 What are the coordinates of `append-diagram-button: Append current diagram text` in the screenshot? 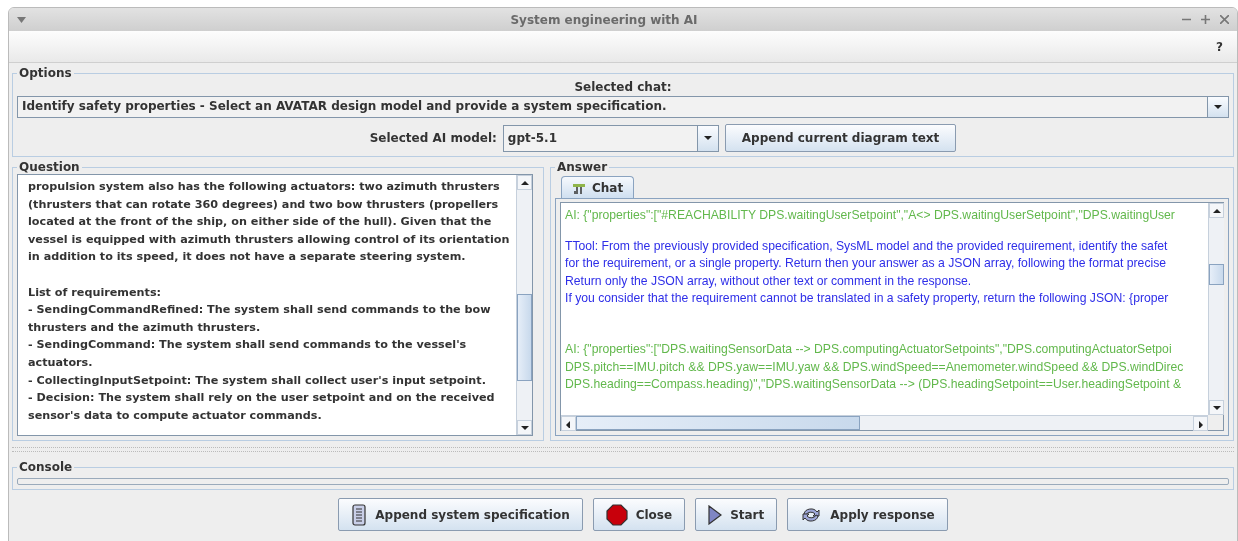 It's located at (840, 138).